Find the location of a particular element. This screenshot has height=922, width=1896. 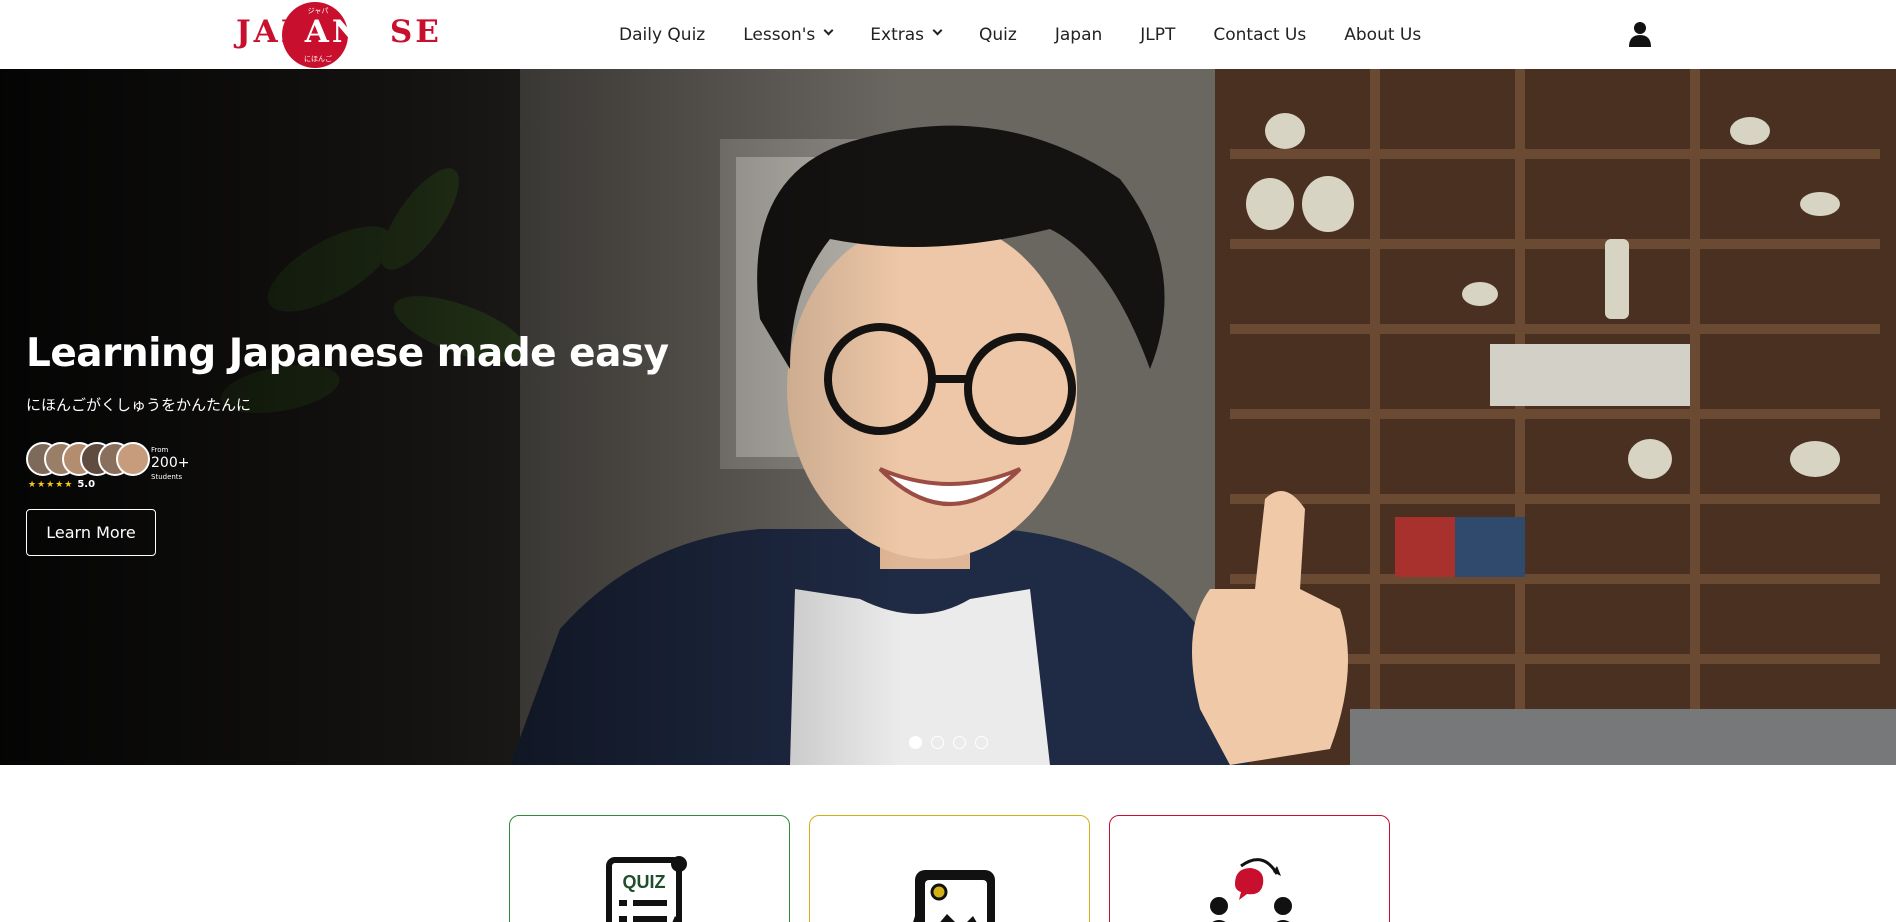

student-count: 200+ is located at coordinates (170, 463).